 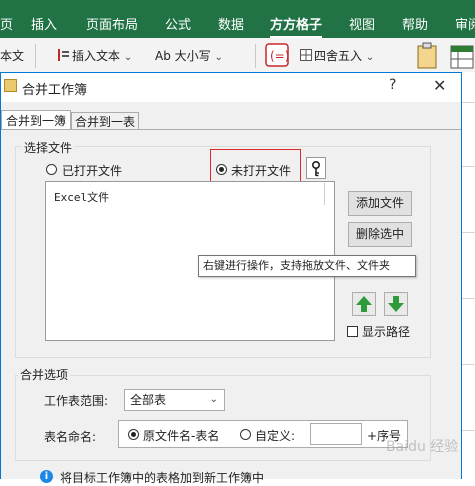 What do you see at coordinates (428, 56) in the screenshot?
I see `clipboard-icon` at bounding box center [428, 56].